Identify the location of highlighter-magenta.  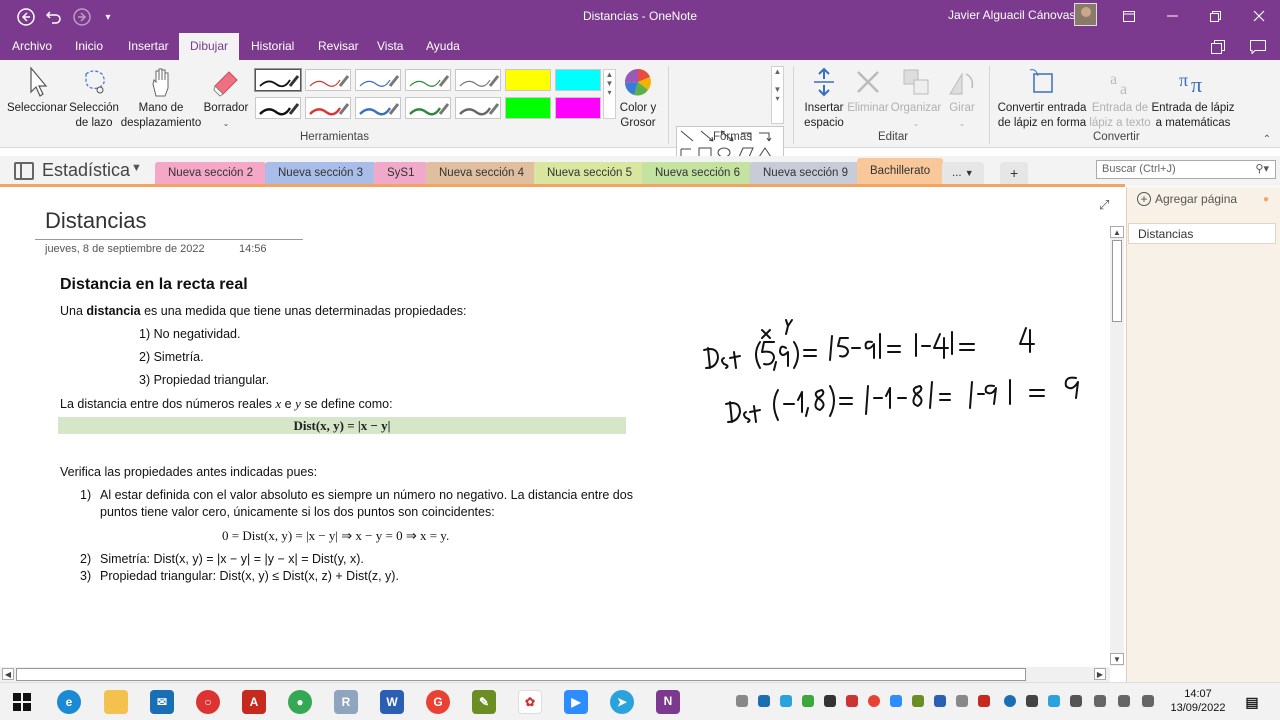
(578, 108).